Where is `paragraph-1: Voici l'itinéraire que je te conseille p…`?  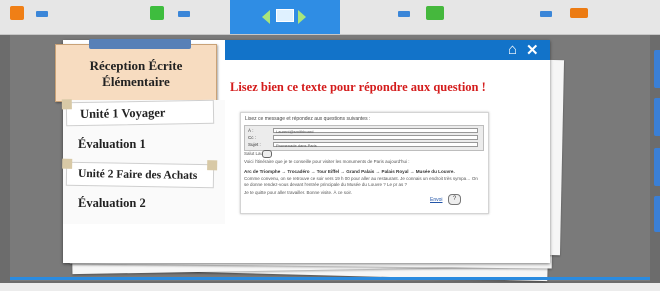
paragraph-1: Voici l'itinéraire que je te conseille p… is located at coordinates (327, 161).